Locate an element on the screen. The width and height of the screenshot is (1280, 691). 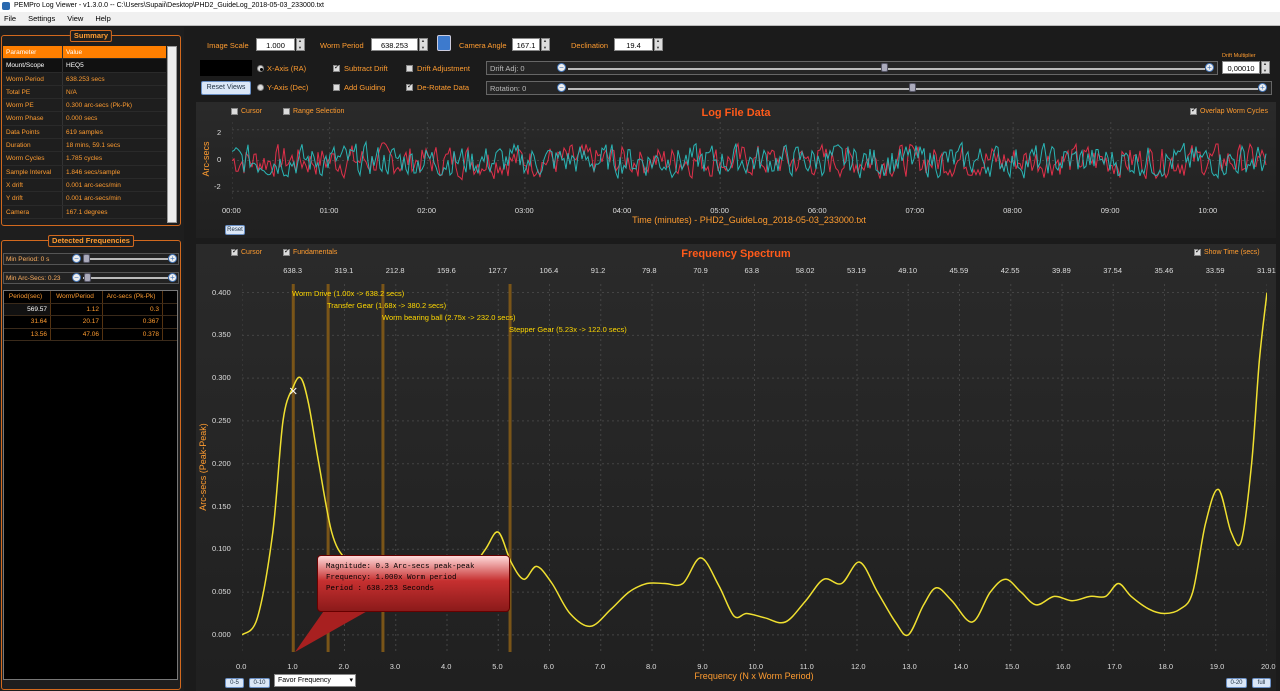
spec-top-tick: 39.89 is located at coordinates (1061, 270).